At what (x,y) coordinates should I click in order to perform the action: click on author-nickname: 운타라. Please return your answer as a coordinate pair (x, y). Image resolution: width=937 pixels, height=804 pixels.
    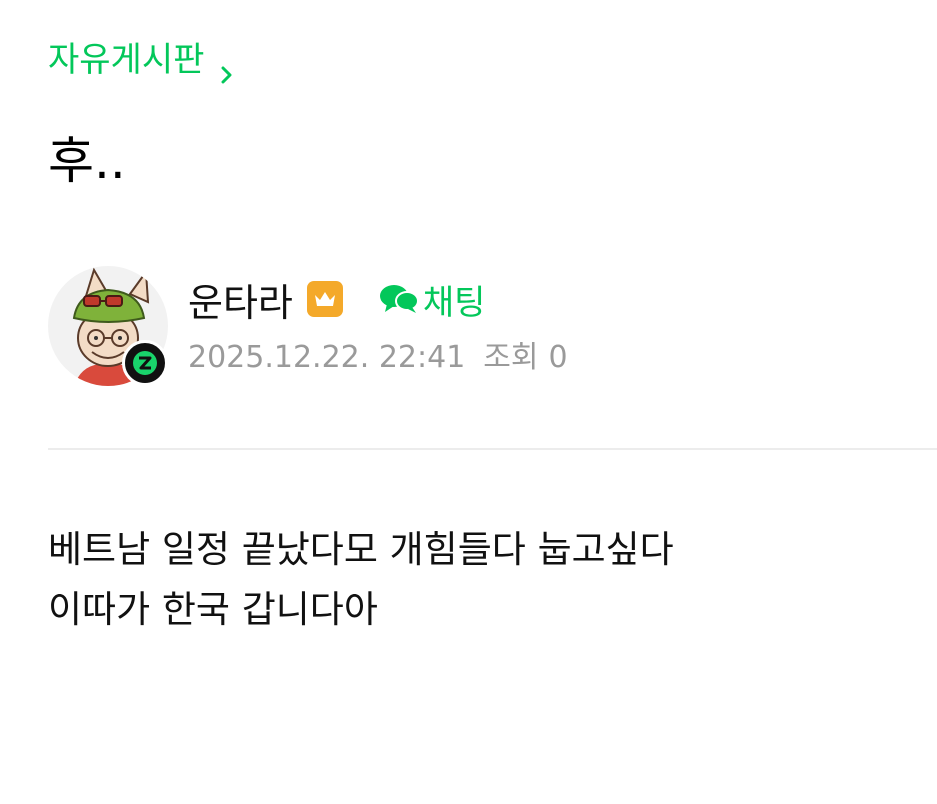
    Looking at the image, I should click on (240, 299).